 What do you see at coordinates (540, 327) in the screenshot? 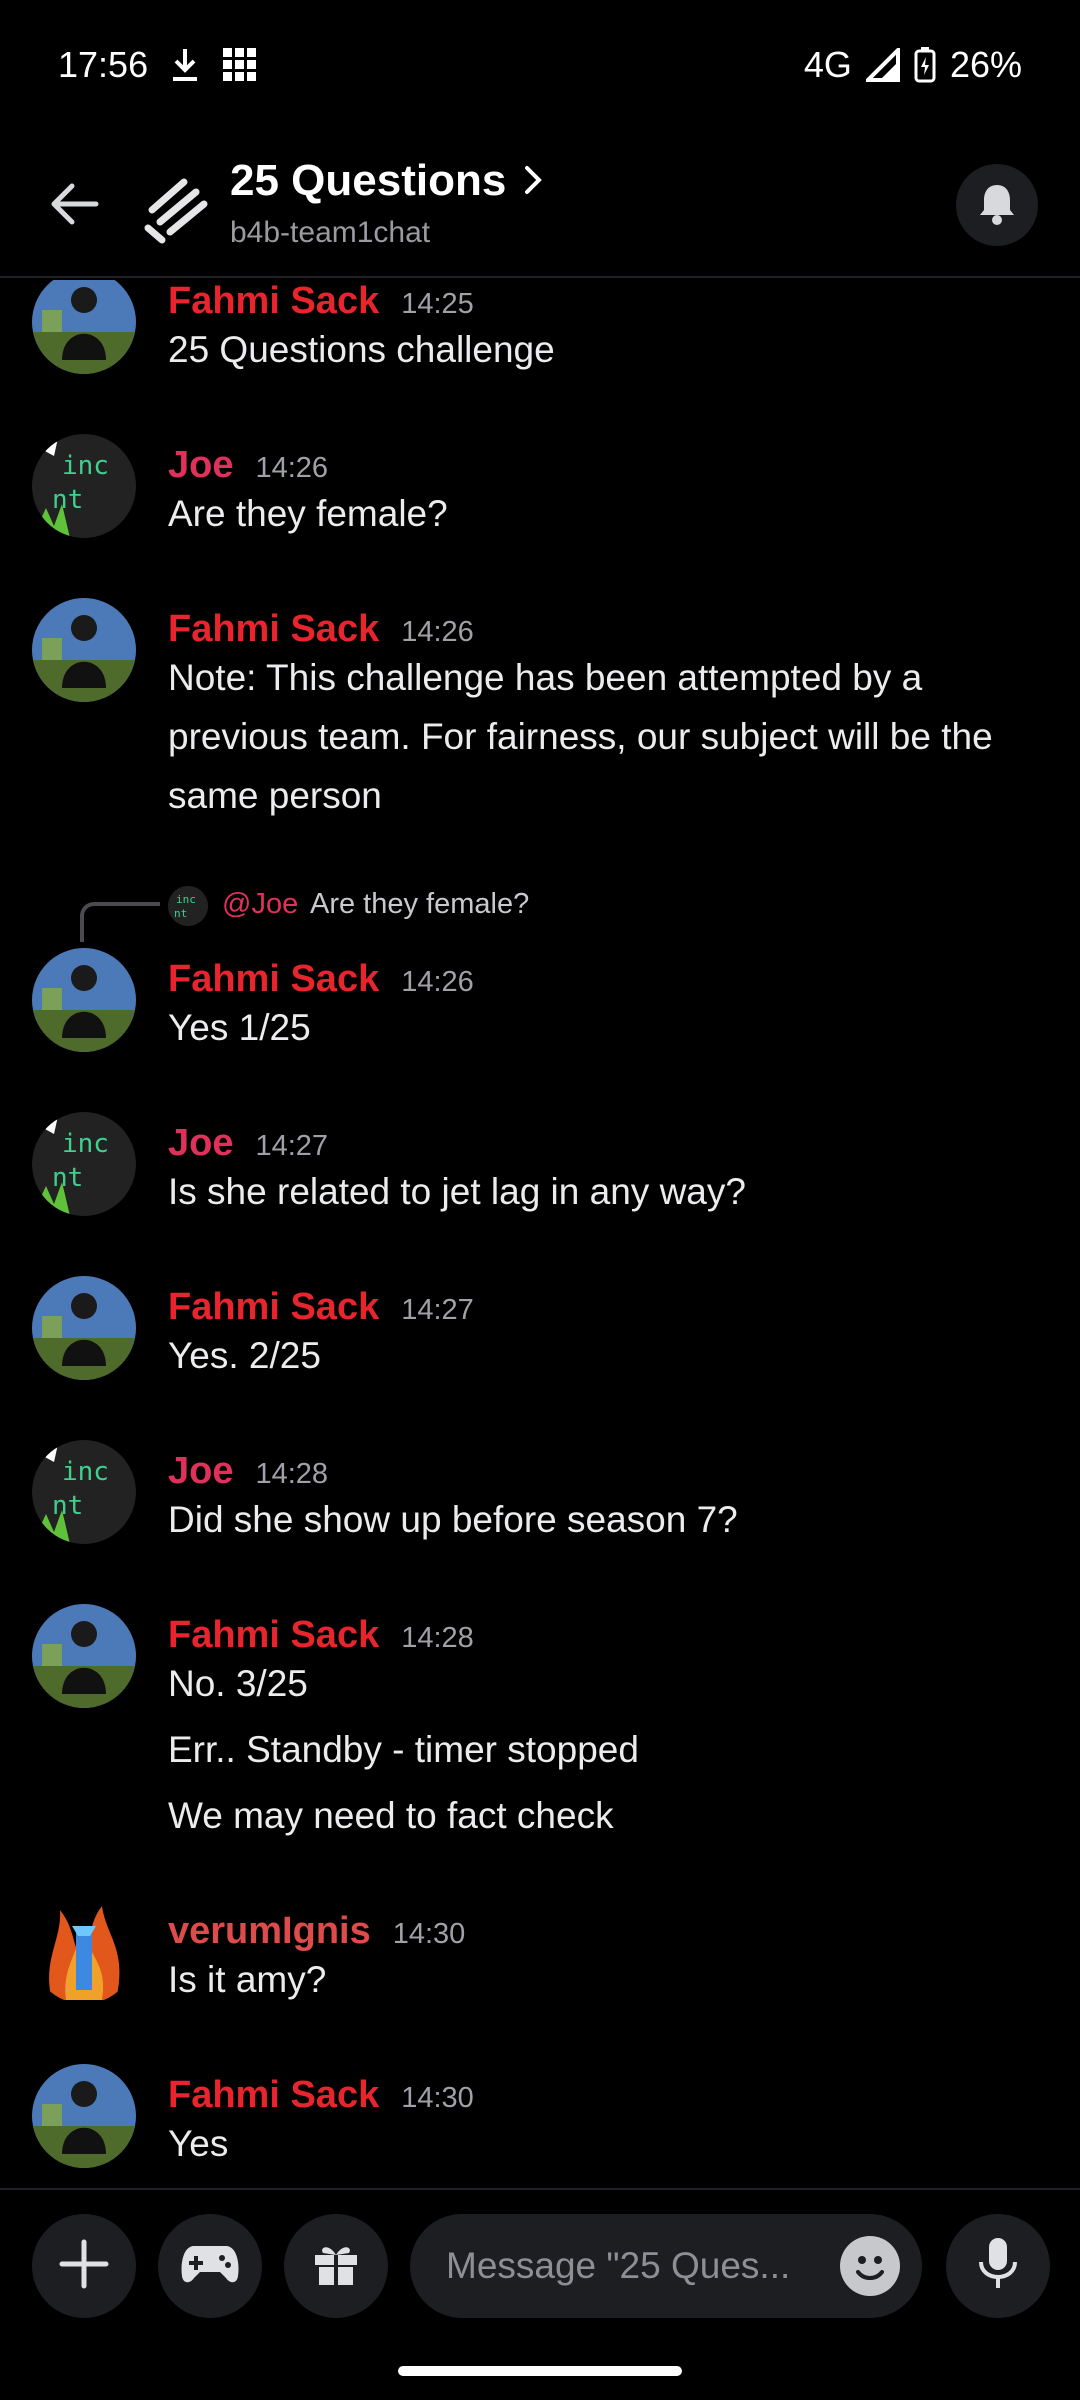
I see `message-item: Fahmi Sack 14:25 25 Questions challenge` at bounding box center [540, 327].